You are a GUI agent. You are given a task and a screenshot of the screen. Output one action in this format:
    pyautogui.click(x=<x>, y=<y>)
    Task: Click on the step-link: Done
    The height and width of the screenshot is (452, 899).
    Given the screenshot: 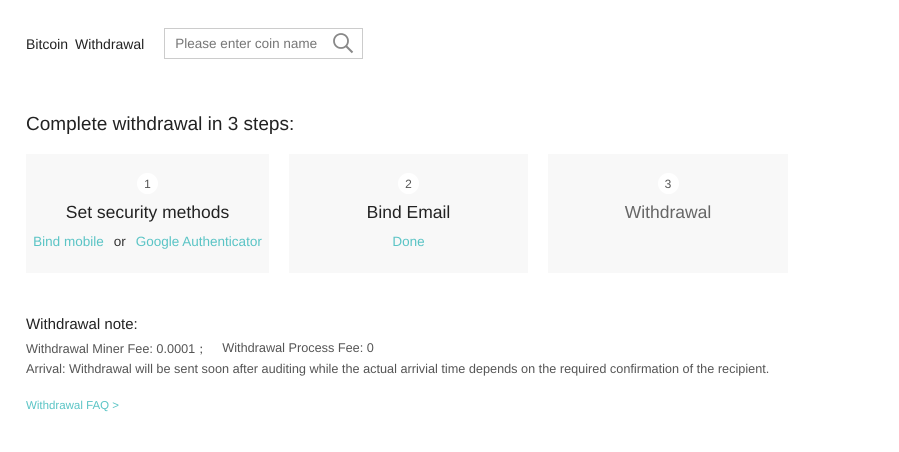 What is the action you would take?
    pyautogui.click(x=408, y=241)
    